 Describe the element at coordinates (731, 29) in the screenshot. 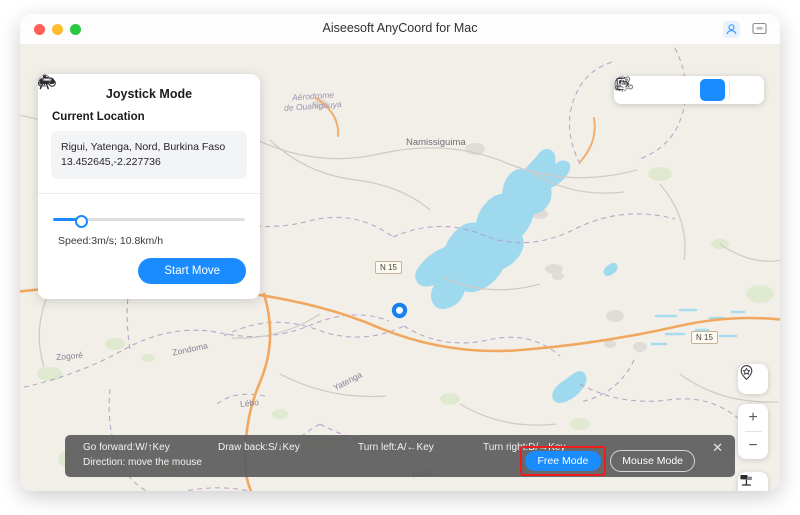

I see `account-icon` at that location.